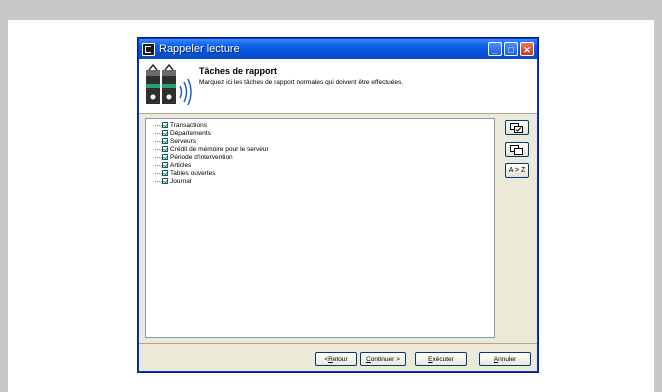 Image resolution: width=662 pixels, height=392 pixels. Describe the element at coordinates (323, 165) in the screenshot. I see `list-item: Articles` at that location.